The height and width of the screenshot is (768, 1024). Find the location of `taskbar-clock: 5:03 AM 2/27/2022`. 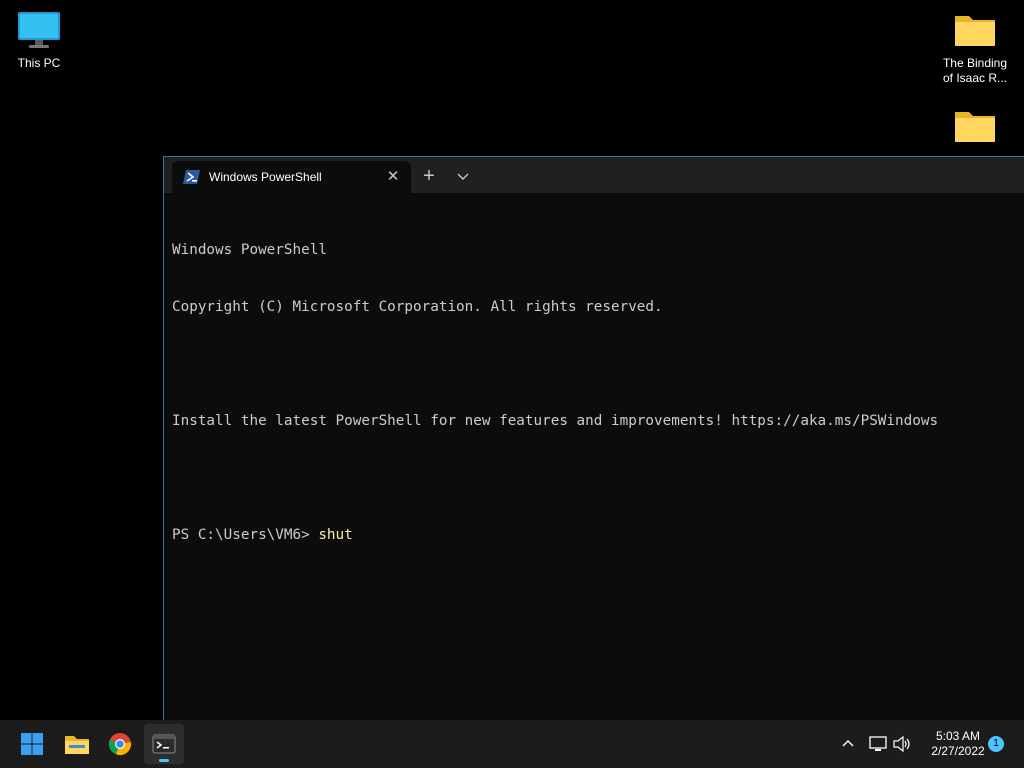

taskbar-clock: 5:03 AM 2/27/2022 is located at coordinates (958, 744).